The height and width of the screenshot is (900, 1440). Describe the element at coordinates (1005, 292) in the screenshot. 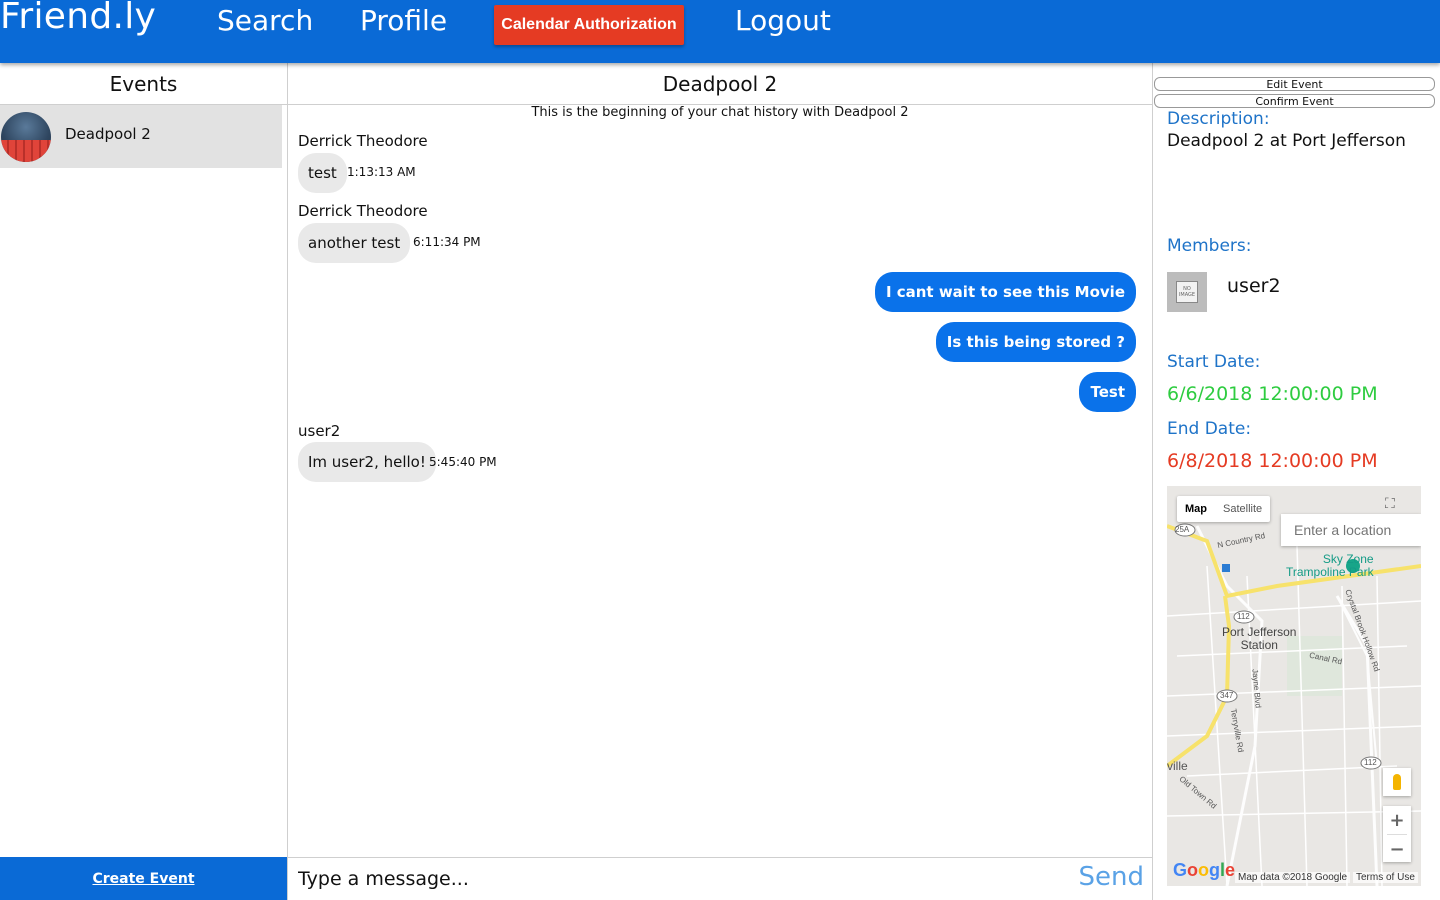

I see `outgoing-message-bubble: I cant wait to see this Movie` at that location.